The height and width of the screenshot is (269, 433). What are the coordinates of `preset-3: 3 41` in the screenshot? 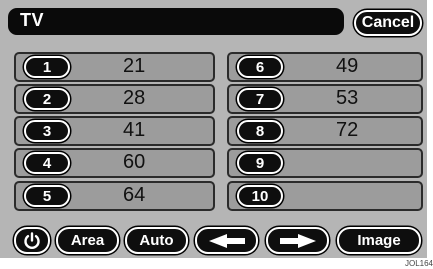 It's located at (114, 131).